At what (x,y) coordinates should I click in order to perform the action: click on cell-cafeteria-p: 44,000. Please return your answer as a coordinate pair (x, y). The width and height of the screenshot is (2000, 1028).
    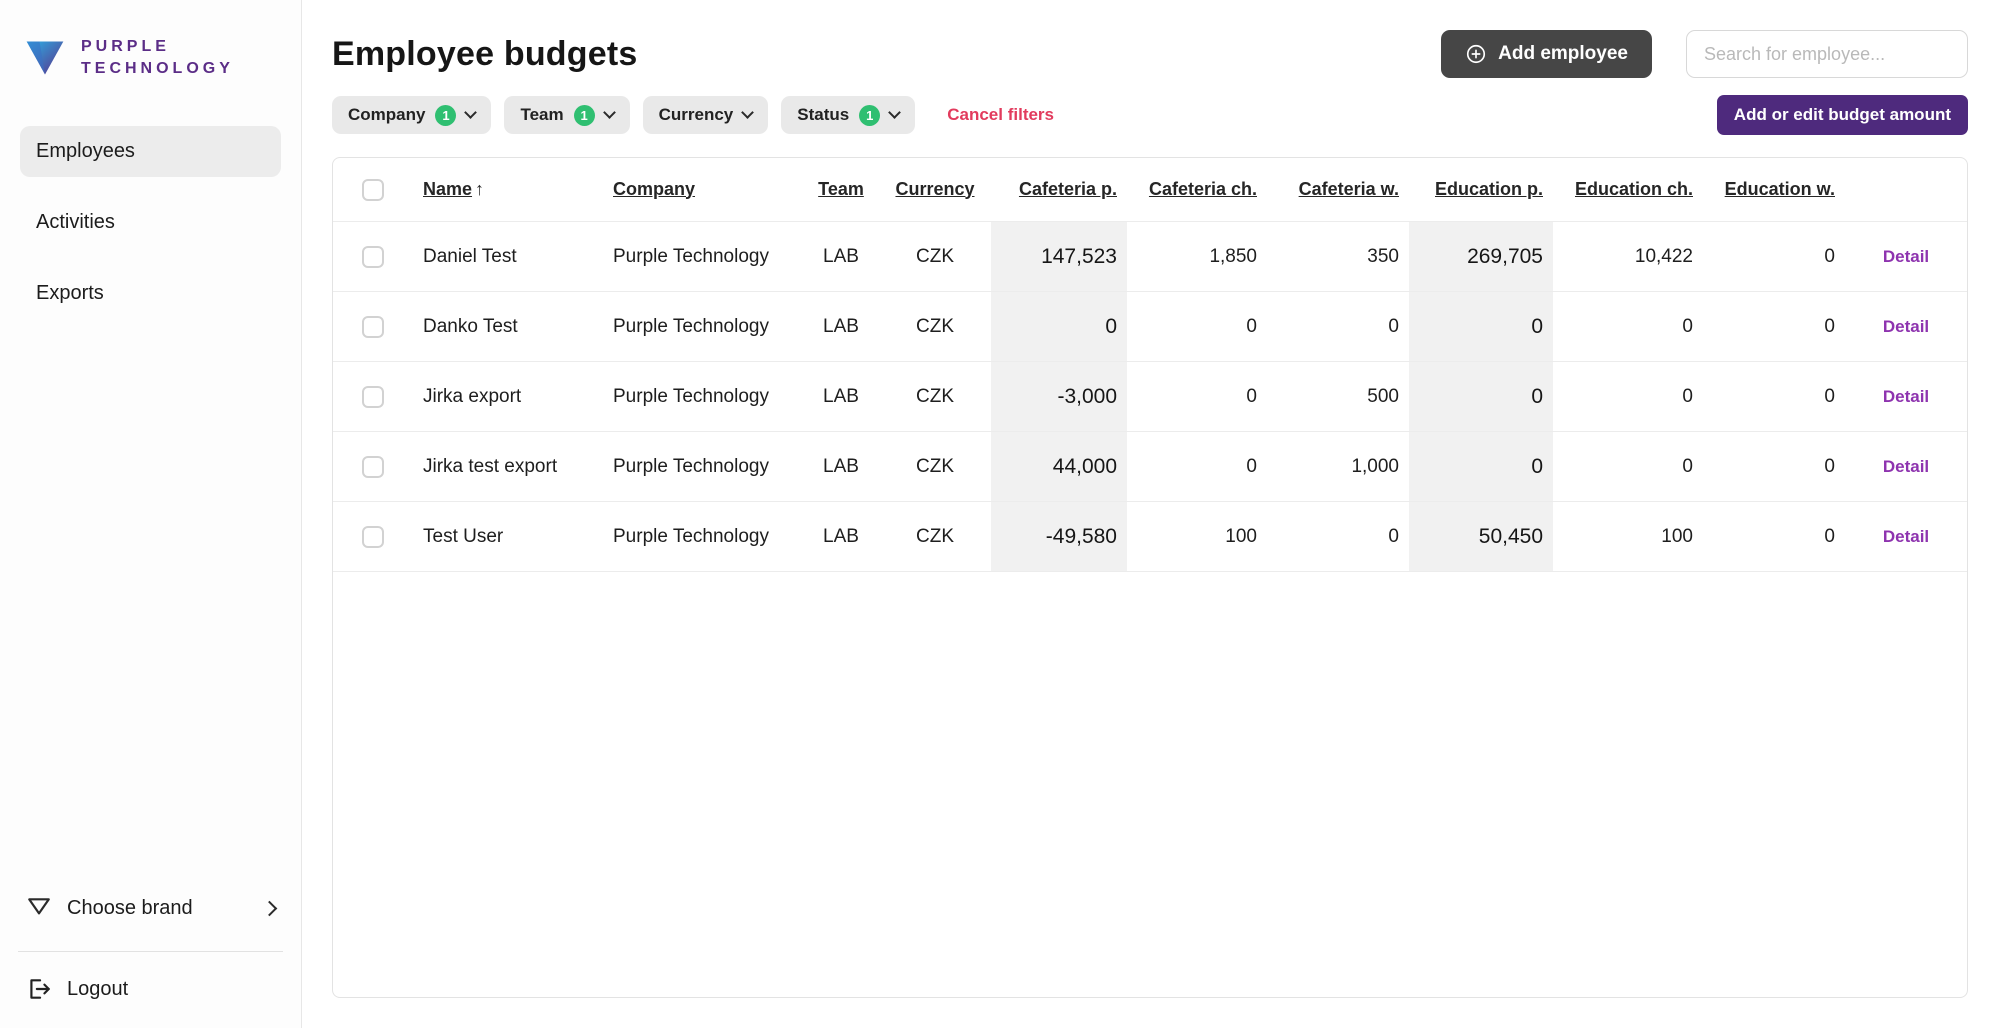
    Looking at the image, I should click on (1059, 466).